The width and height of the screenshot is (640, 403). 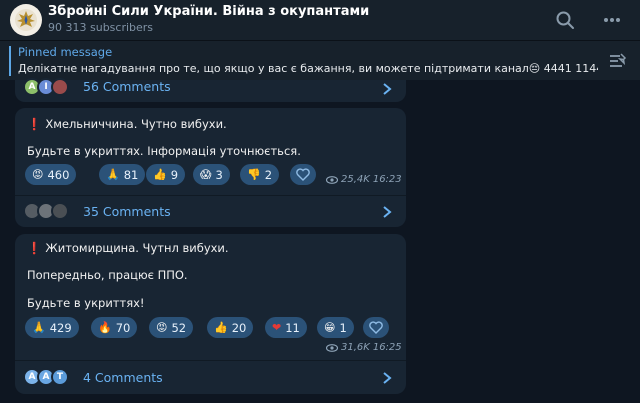 I want to click on subscriber-count: 90 313 subscribers, so click(x=101, y=27).